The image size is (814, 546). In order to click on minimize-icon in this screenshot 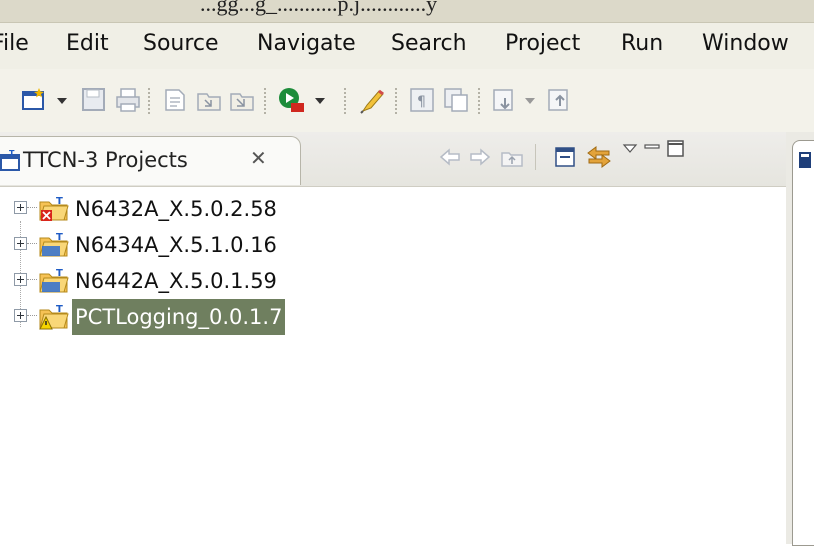, I will do `click(652, 148)`.